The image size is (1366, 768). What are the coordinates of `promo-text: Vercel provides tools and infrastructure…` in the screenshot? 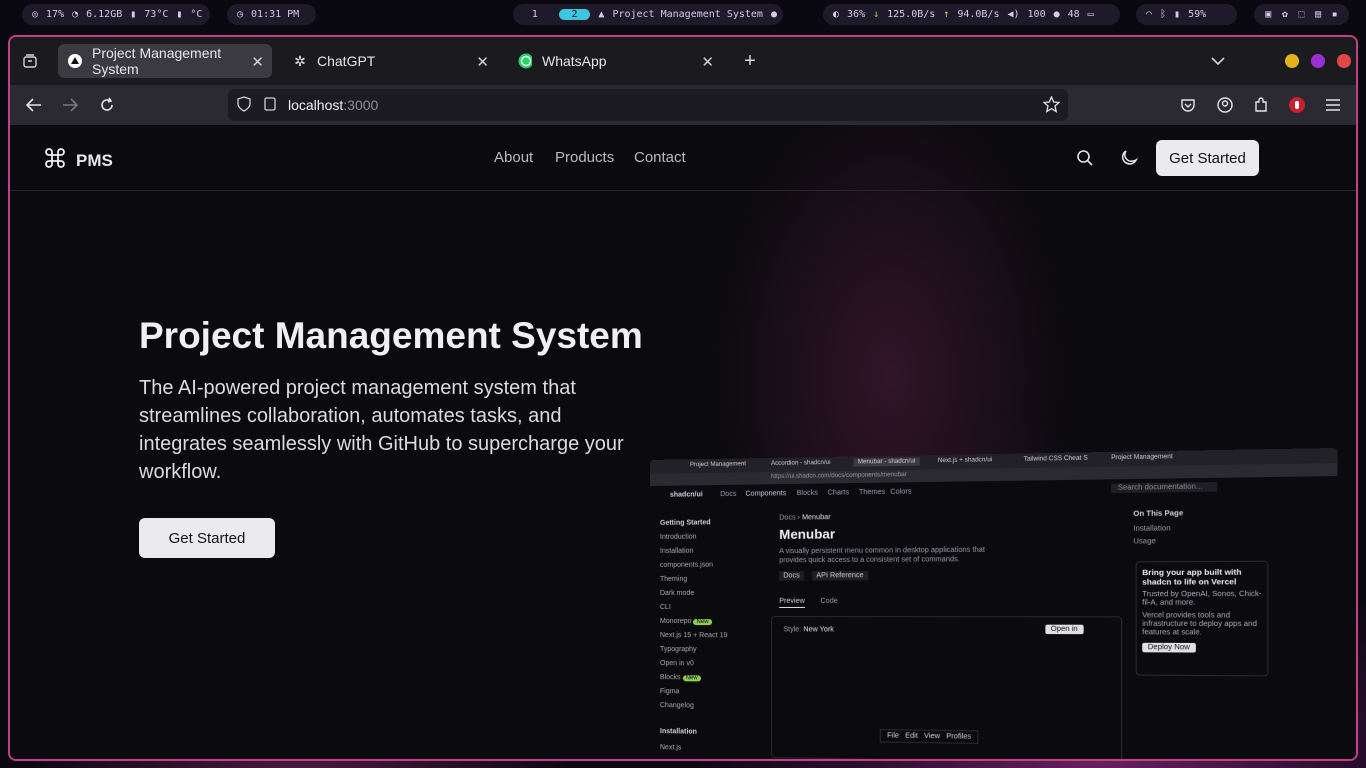 It's located at (1200, 624).